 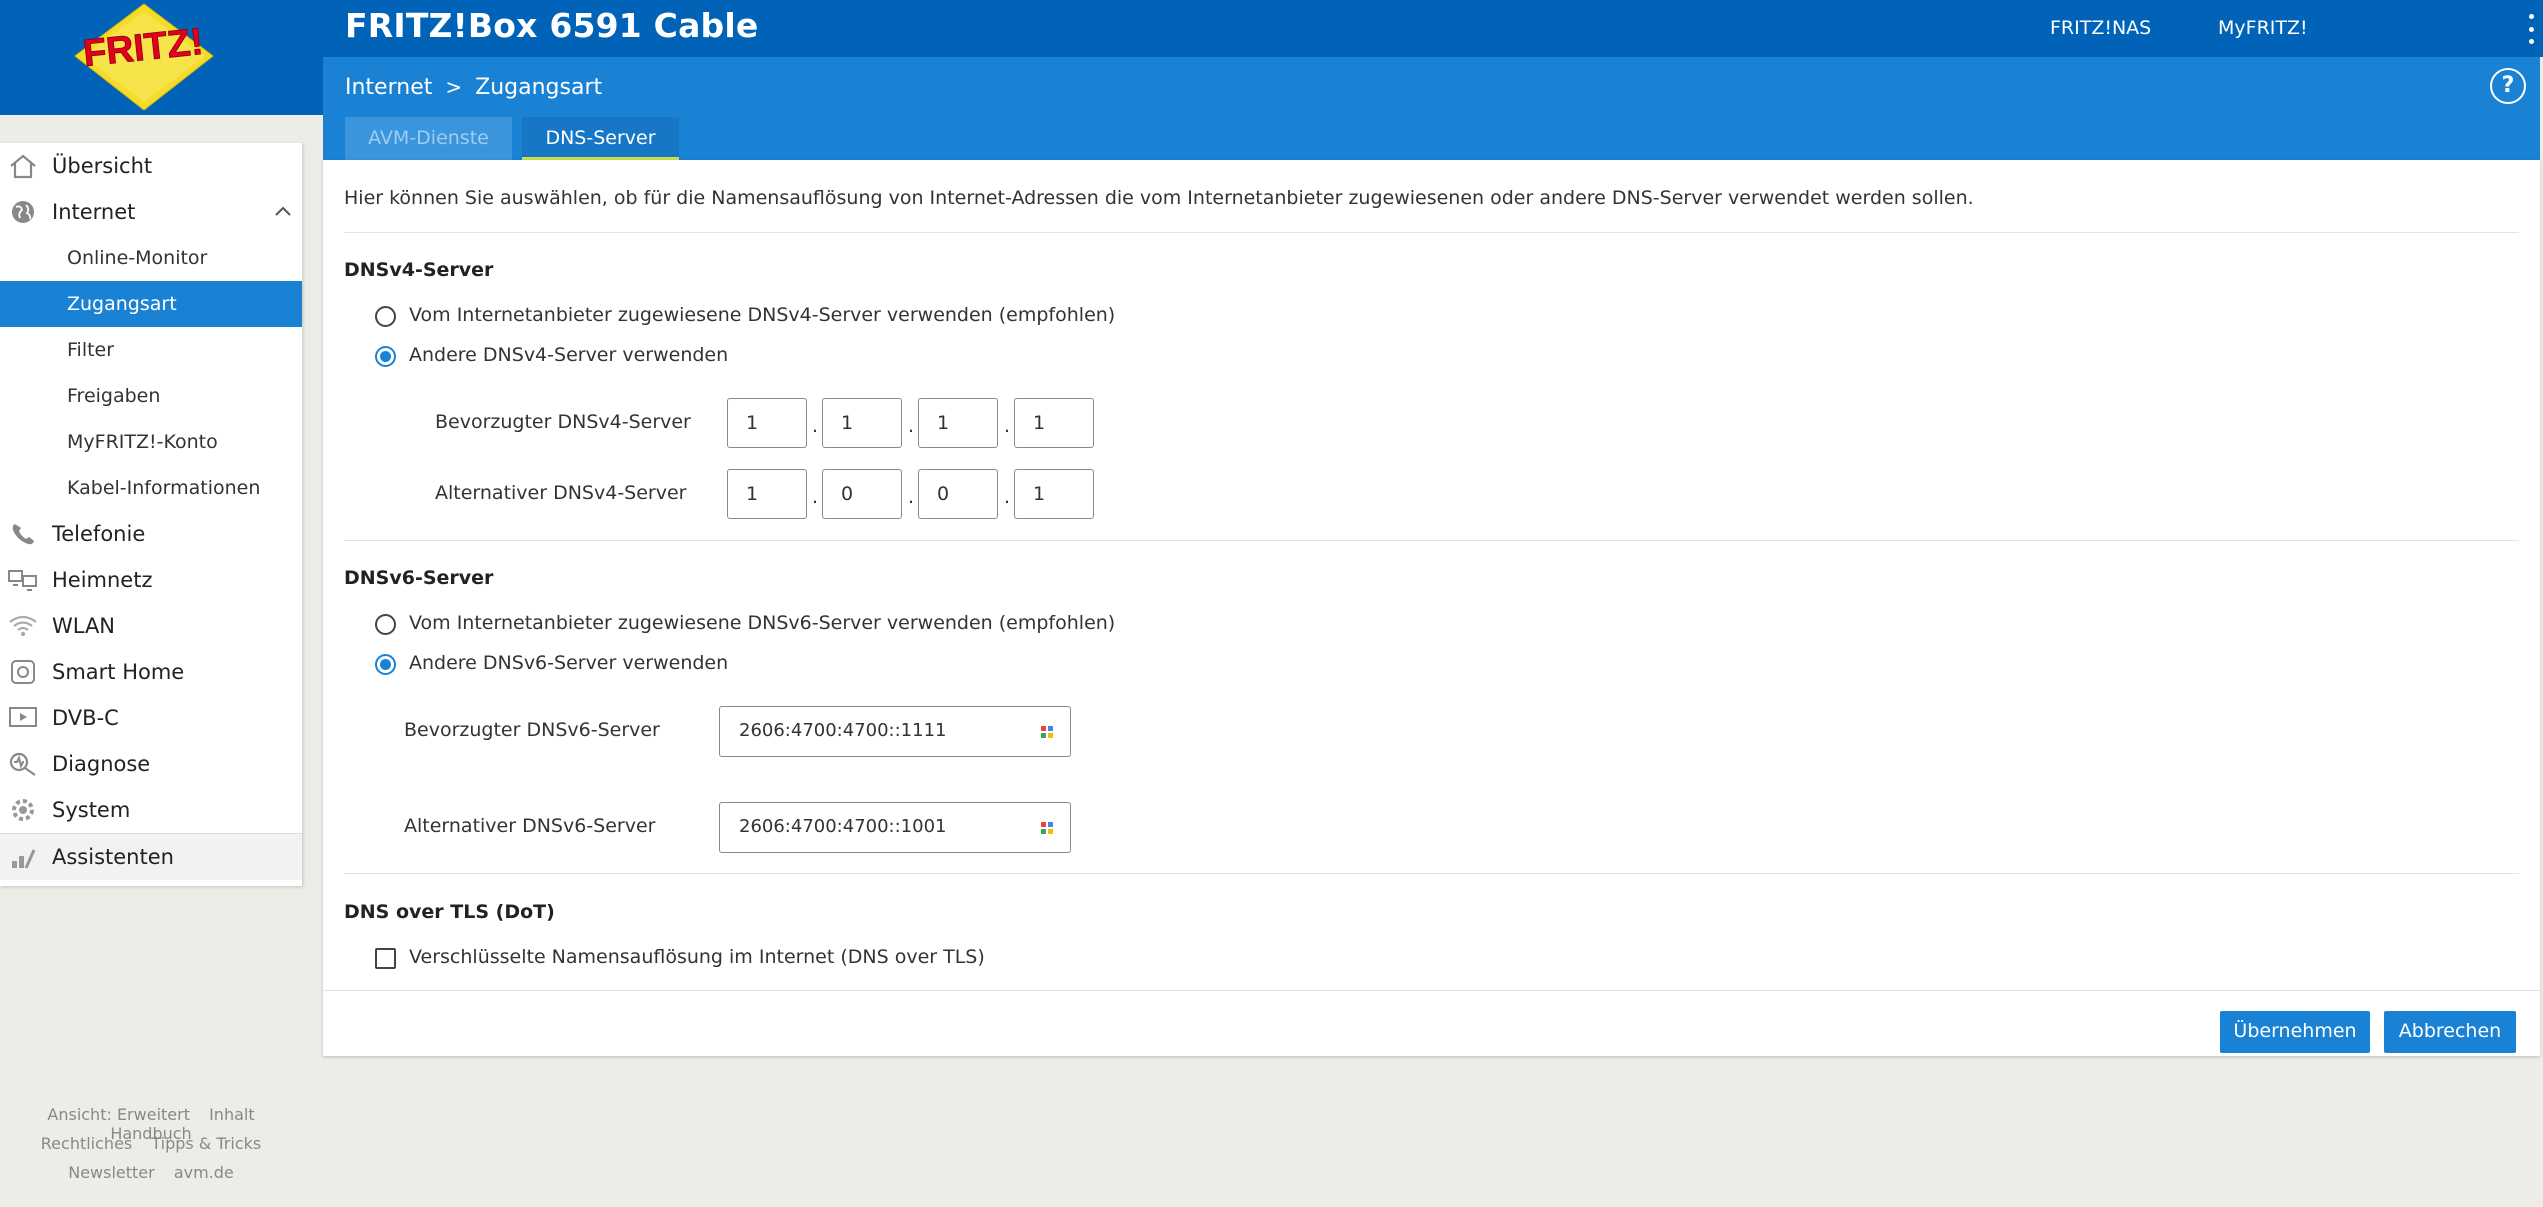 I want to click on sidebar-subitem-label: MyFRITZ!-Konto, so click(x=142, y=442).